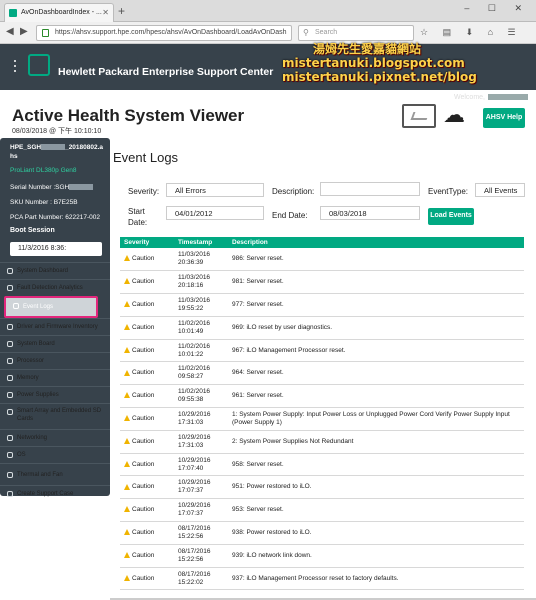 The width and height of the screenshot is (536, 600). Describe the element at coordinates (55, 360) in the screenshot. I see `sidebar-item-processor: Processor` at that location.